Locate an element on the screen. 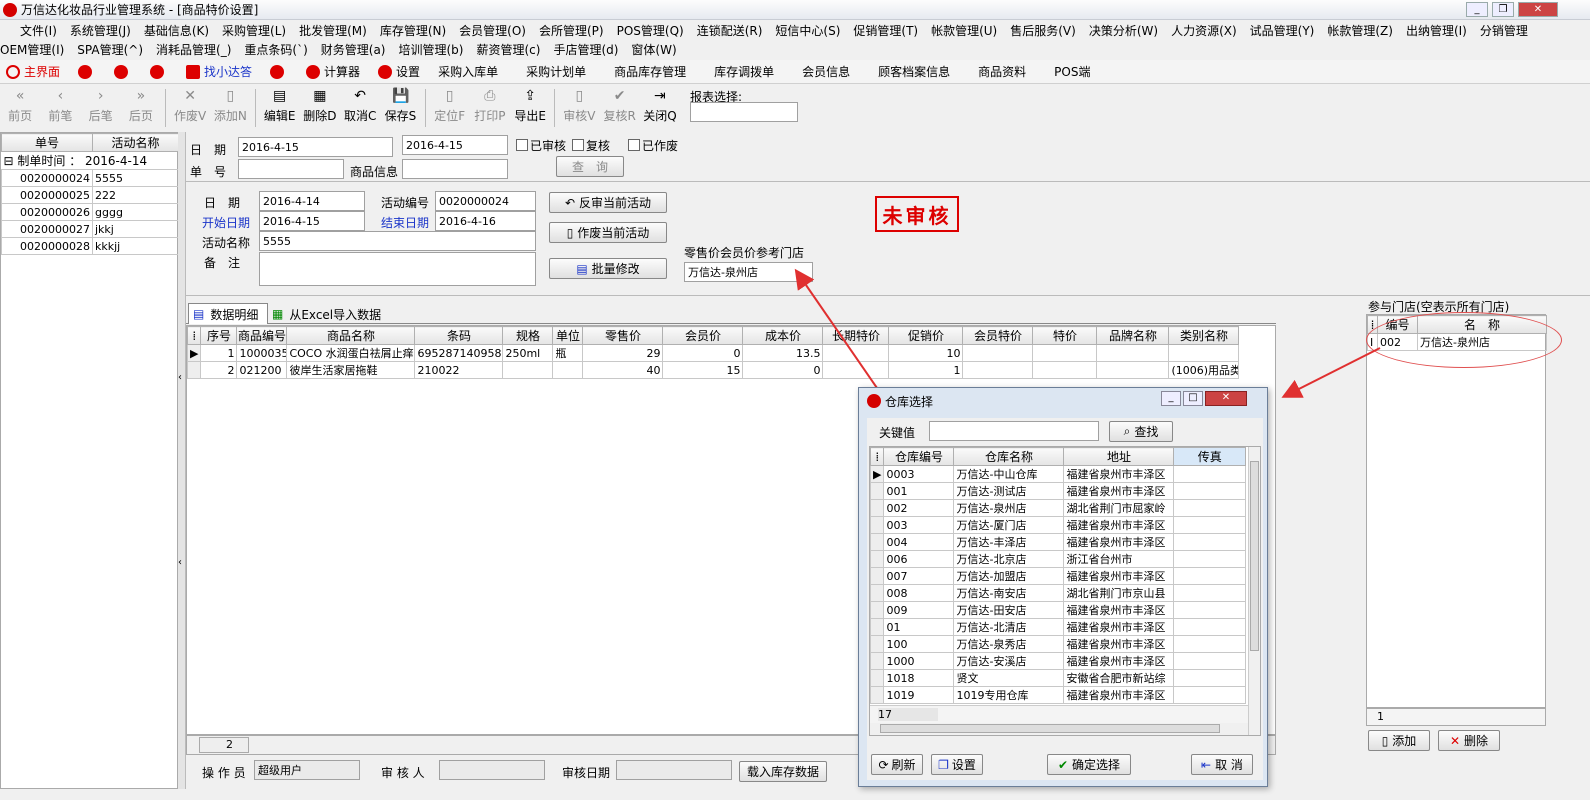 The width and height of the screenshot is (1590, 800). table-row: 003 万信达-厦门店 福建省泉州市丰泽区 is located at coordinates (1058, 525).